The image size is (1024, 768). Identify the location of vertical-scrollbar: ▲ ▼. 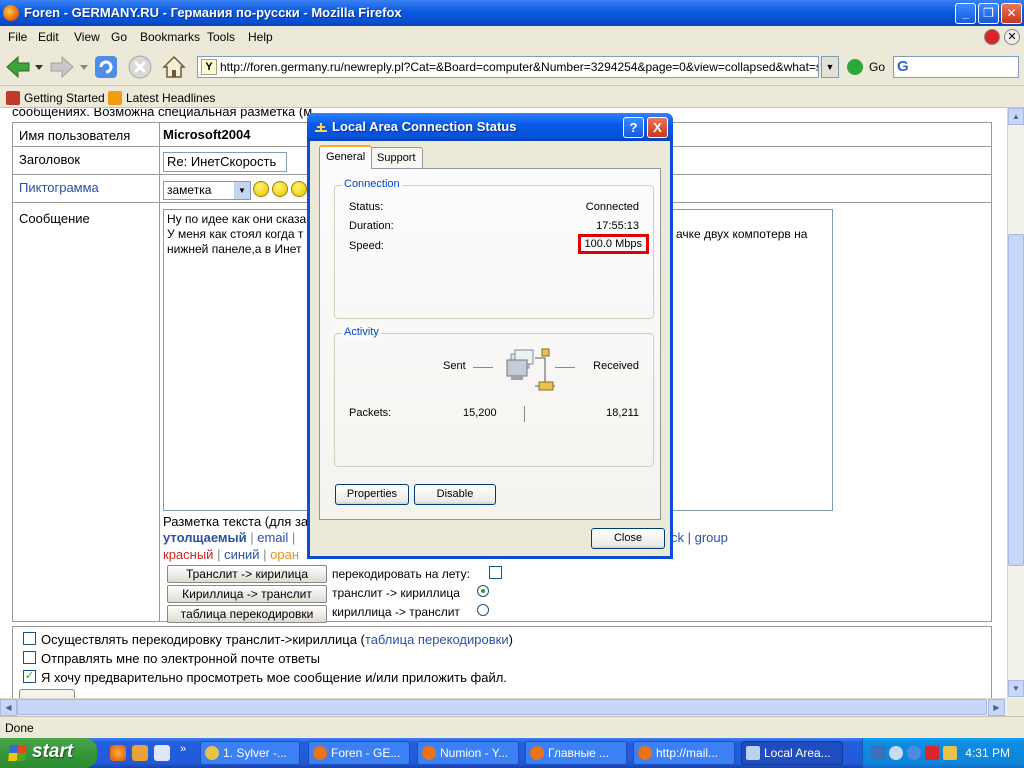
(1015, 403).